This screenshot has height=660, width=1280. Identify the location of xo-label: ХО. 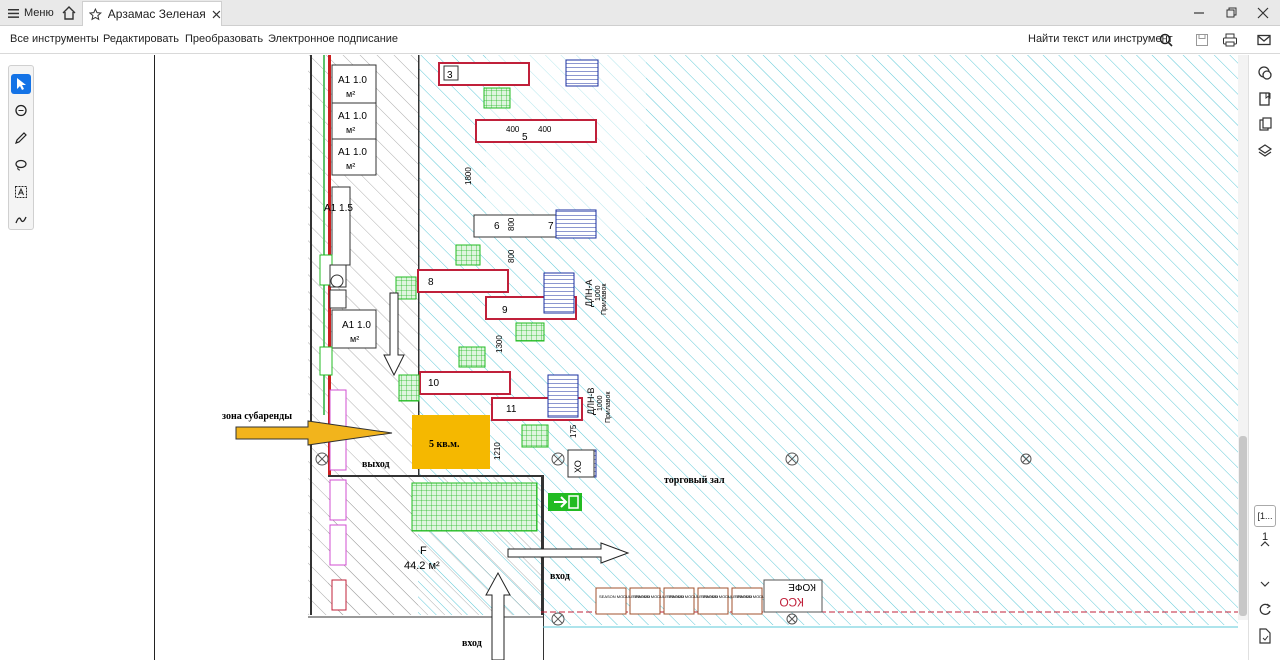
(578, 466).